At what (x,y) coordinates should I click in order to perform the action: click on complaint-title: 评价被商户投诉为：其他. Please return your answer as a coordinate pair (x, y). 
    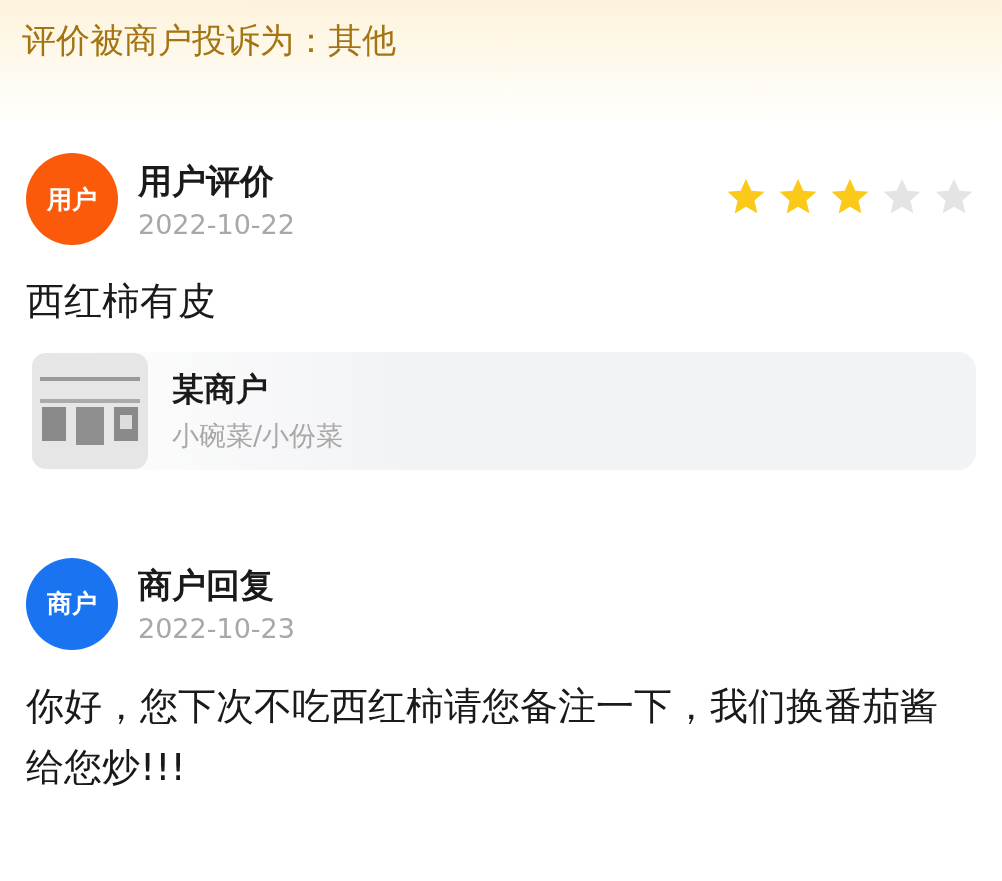
    Looking at the image, I should click on (209, 40).